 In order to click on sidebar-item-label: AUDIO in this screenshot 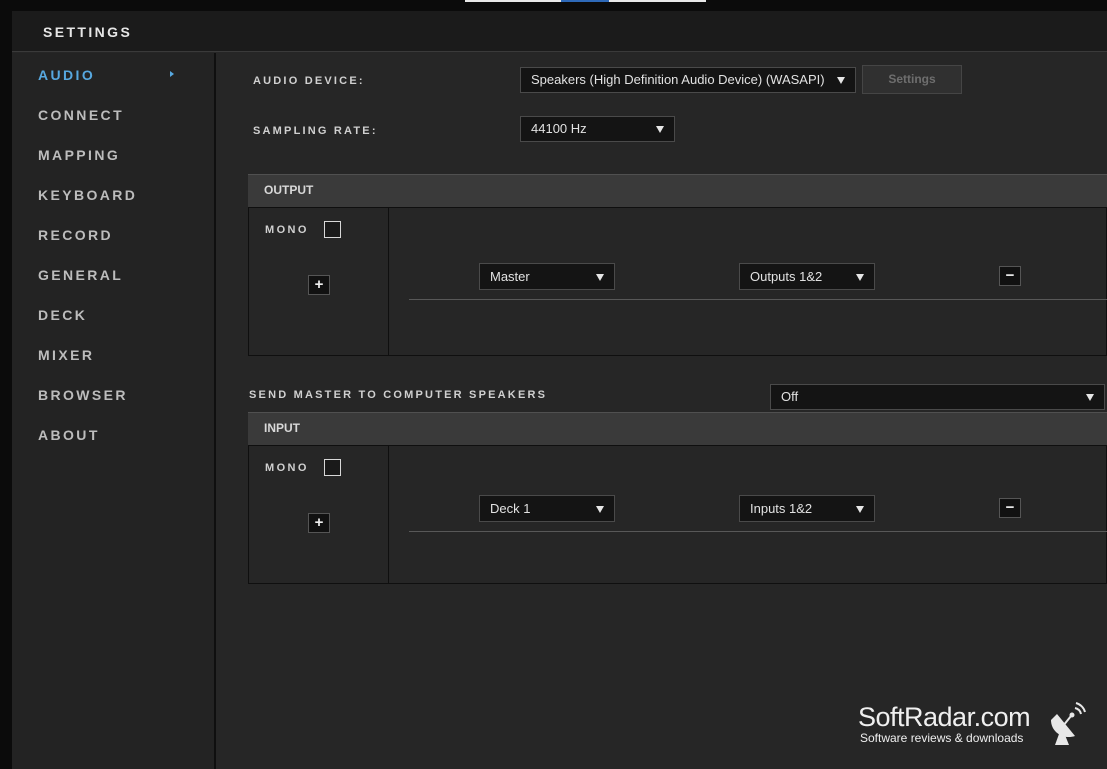, I will do `click(67, 75)`.